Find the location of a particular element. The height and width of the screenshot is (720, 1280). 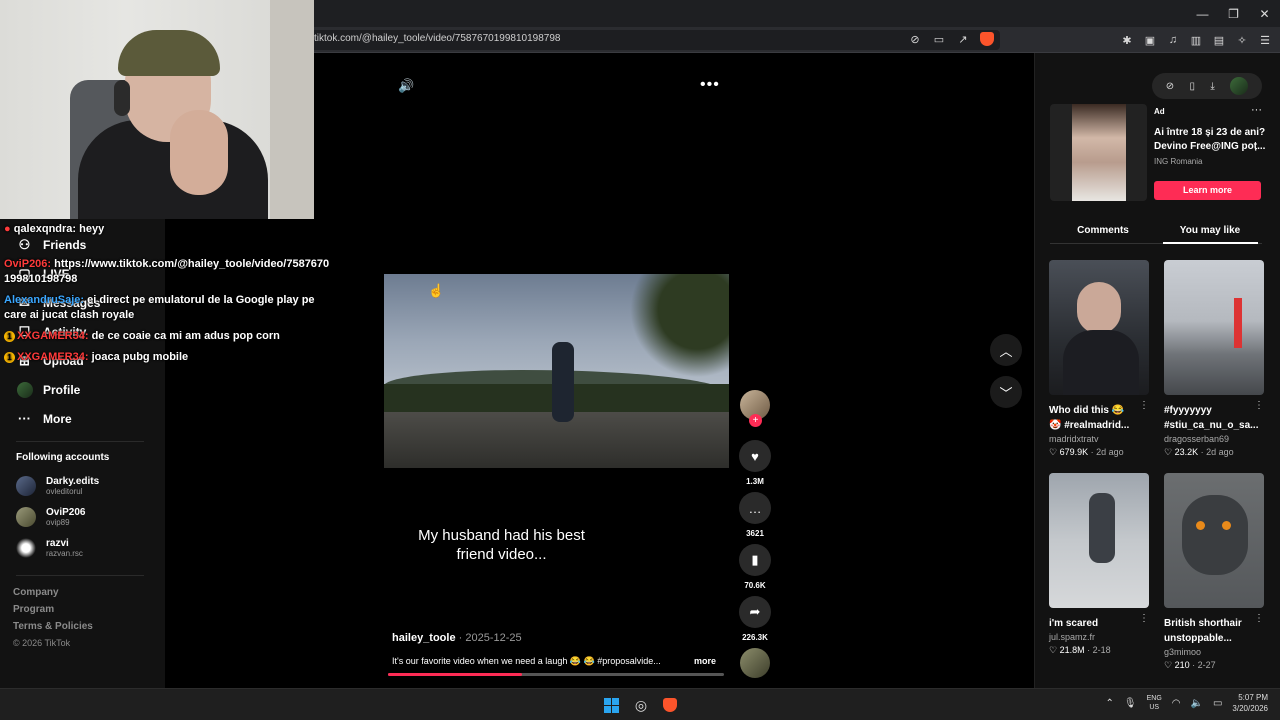

tab-you-may-like: You may like is located at coordinates (1210, 230).